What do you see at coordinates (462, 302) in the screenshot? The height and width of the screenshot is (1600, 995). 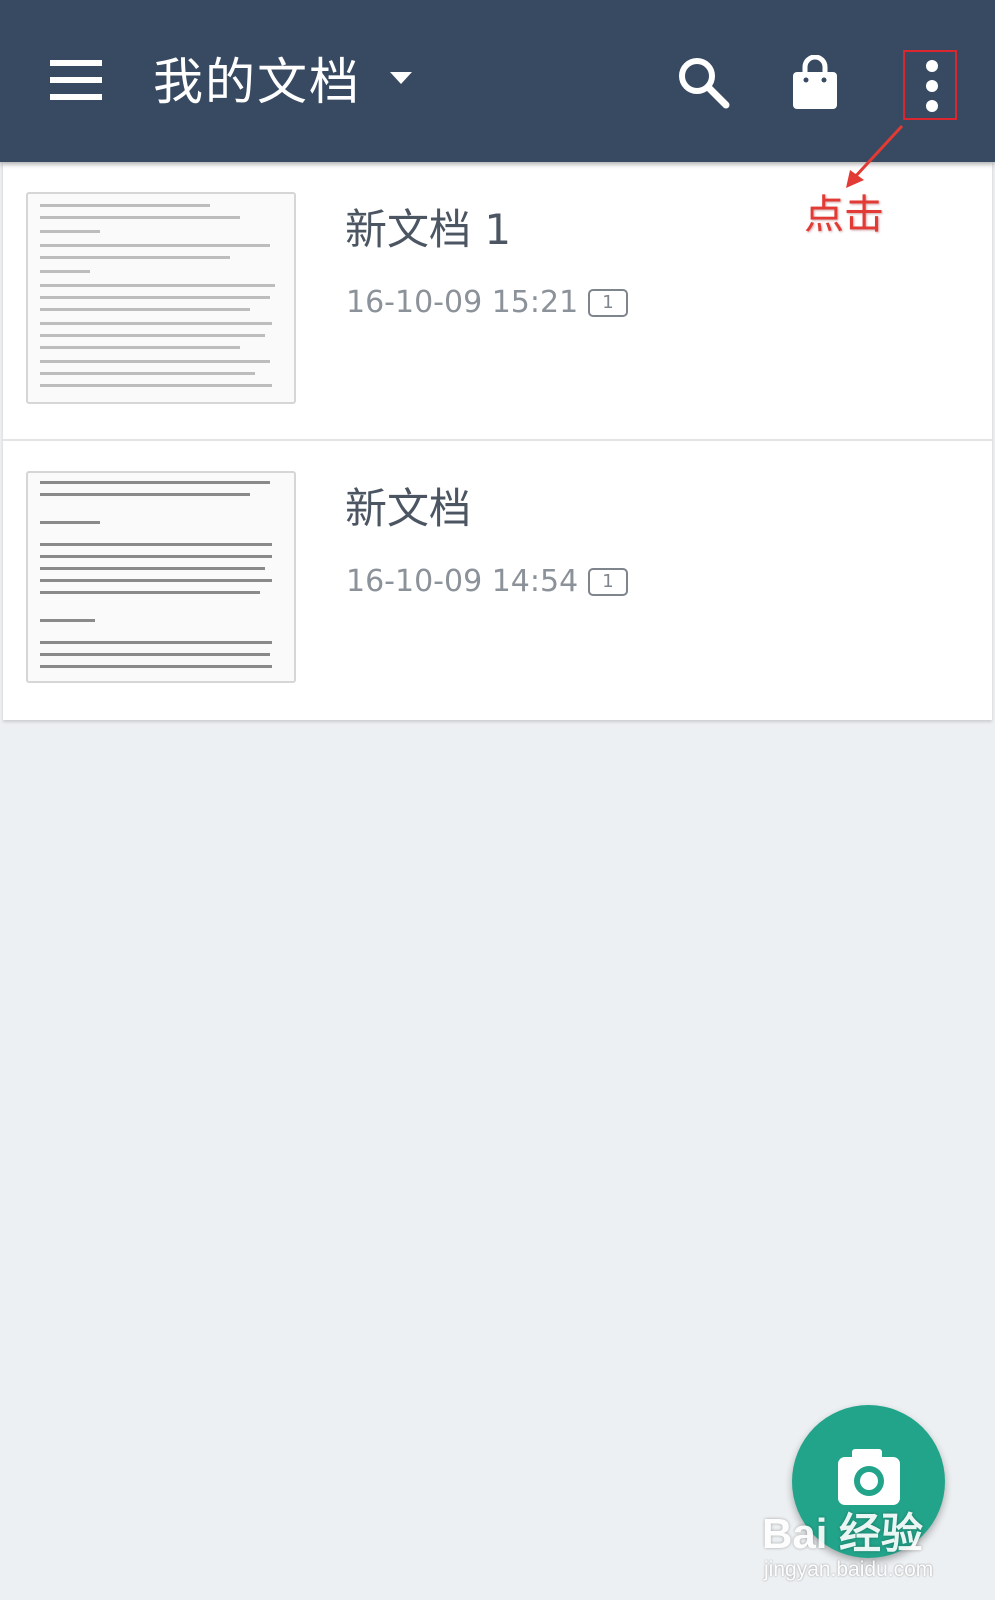 I see `document-timestamp: 16-10-09 15:21` at bounding box center [462, 302].